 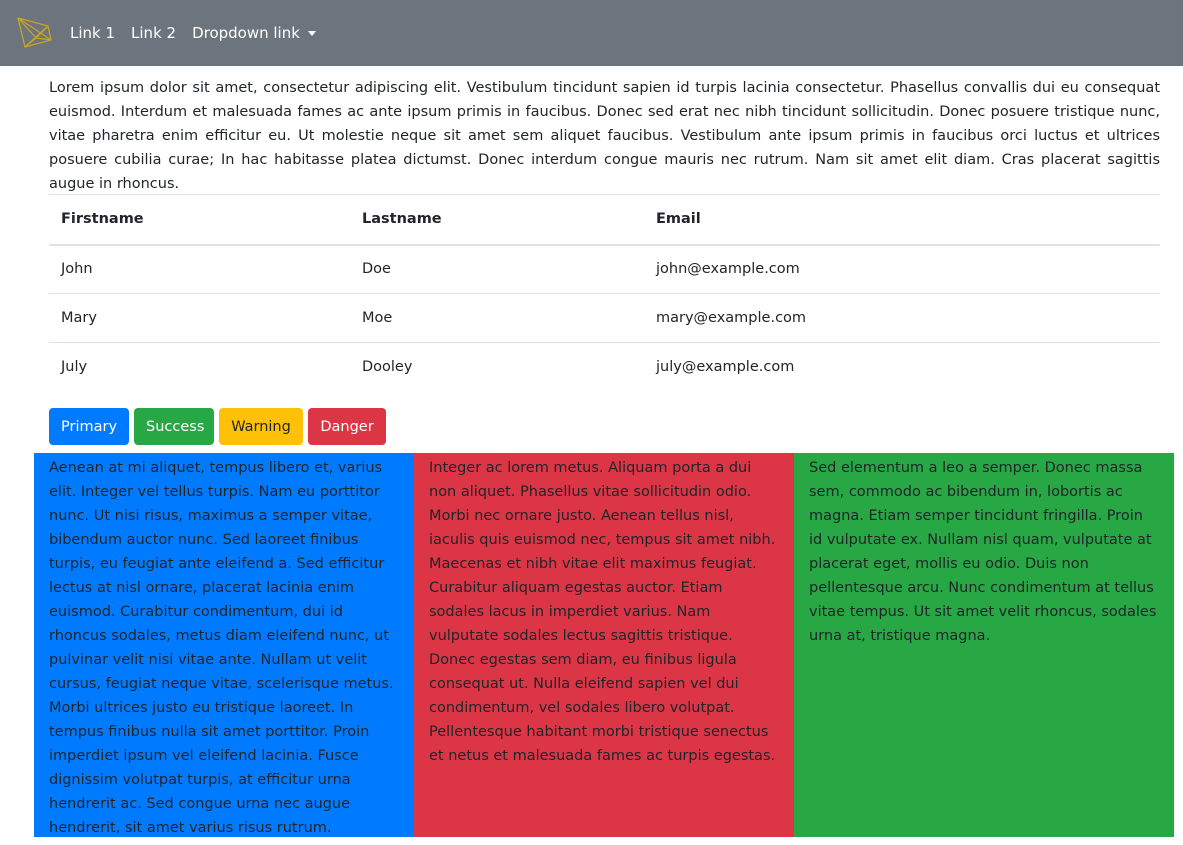 I want to click on cell-firstname: John, so click(x=199, y=269).